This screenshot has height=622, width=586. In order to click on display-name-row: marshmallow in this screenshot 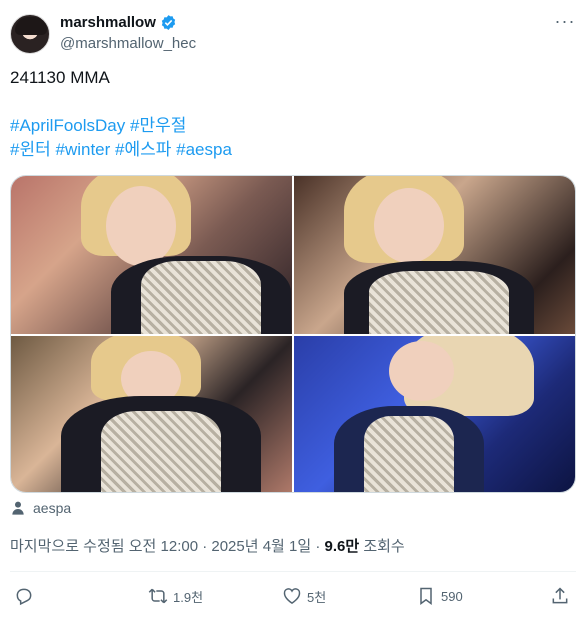, I will do `click(118, 22)`.